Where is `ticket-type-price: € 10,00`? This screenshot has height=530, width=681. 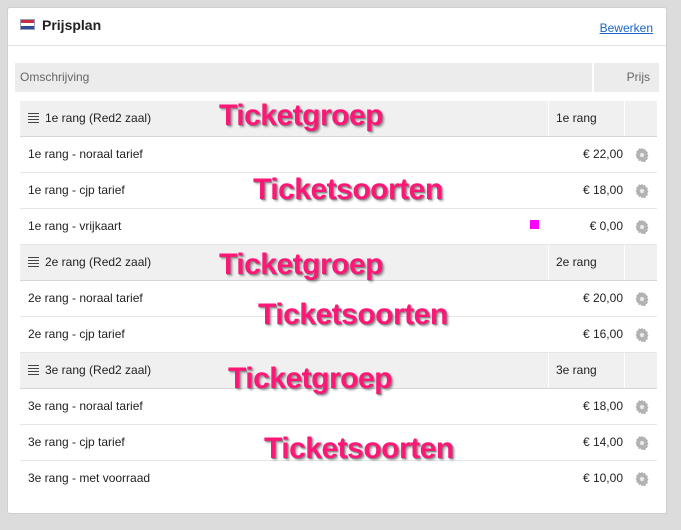 ticket-type-price: € 10,00 is located at coordinates (602, 478).